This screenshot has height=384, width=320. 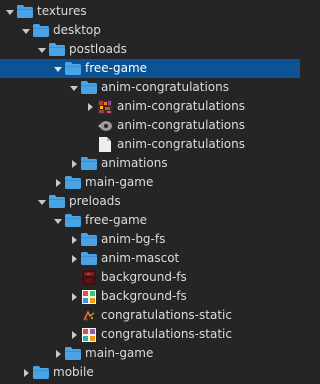 I want to click on small-image-icon, so click(x=89, y=316).